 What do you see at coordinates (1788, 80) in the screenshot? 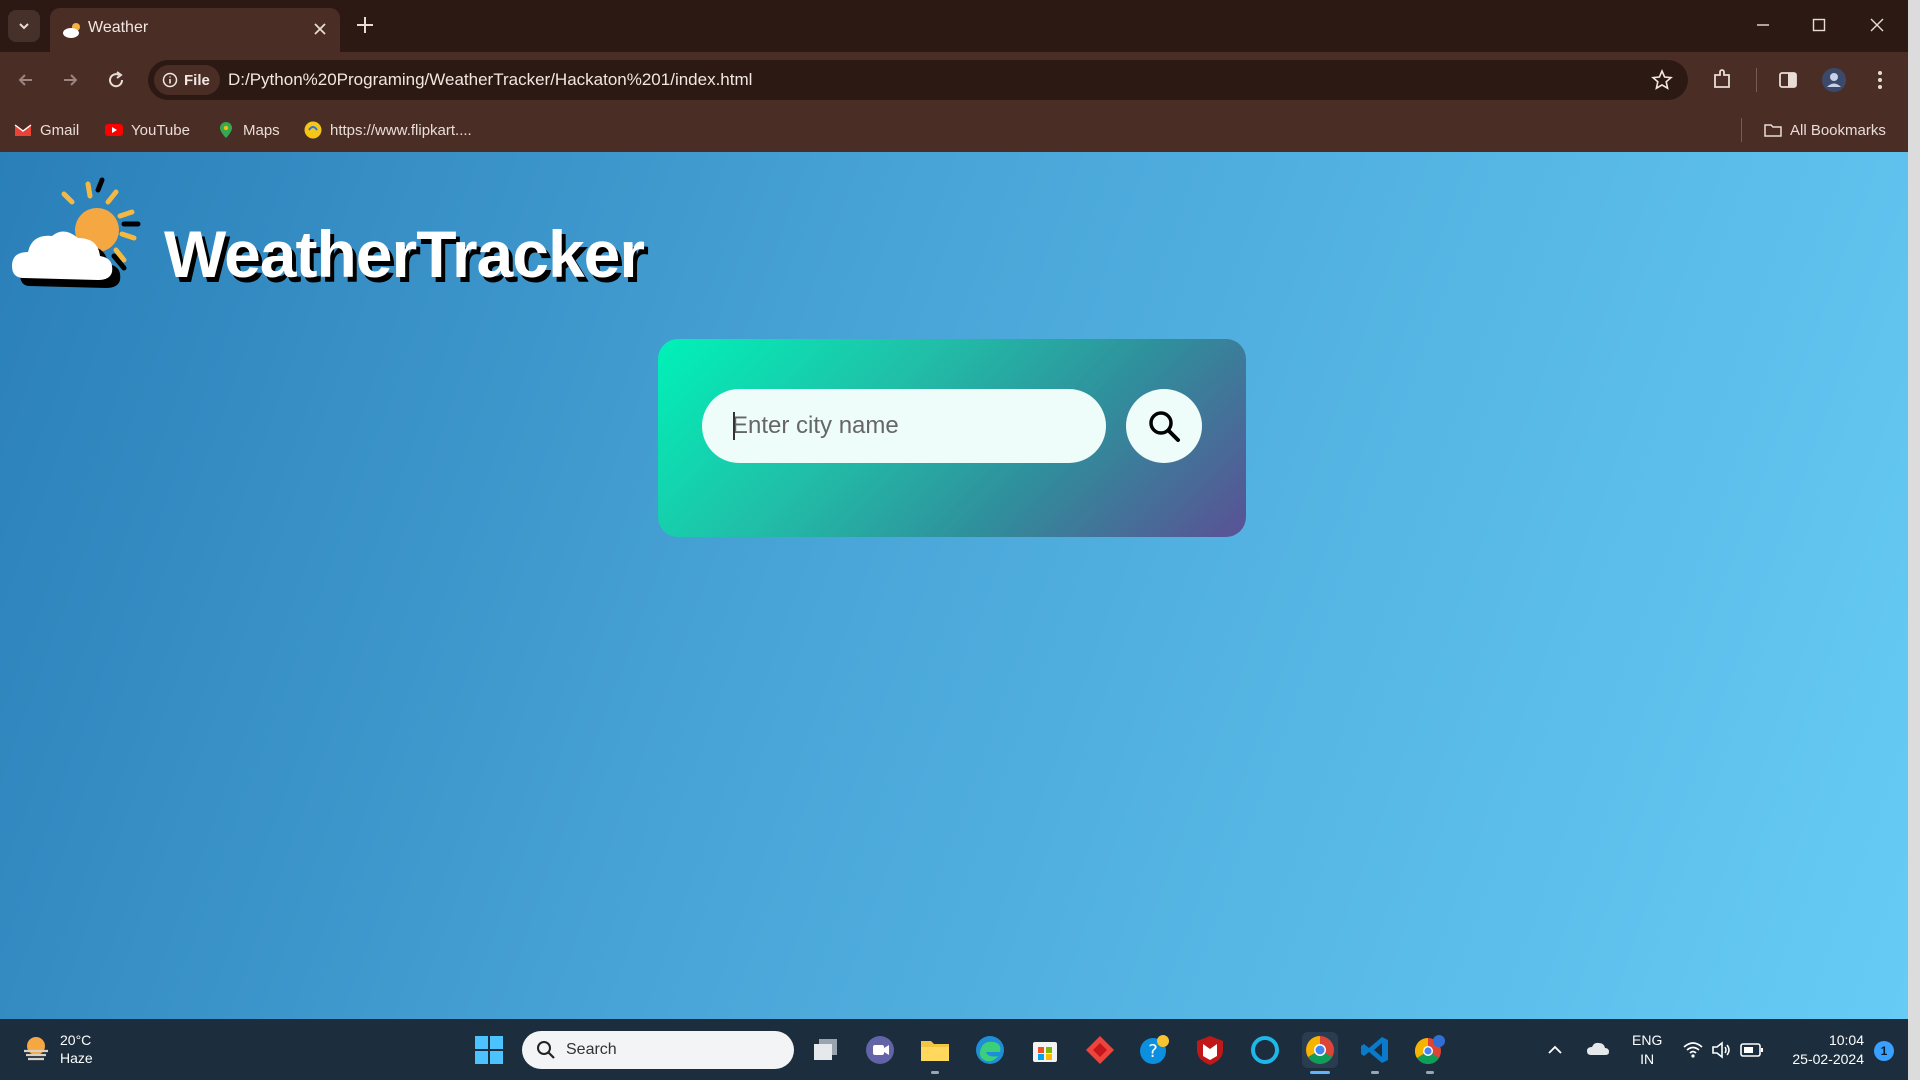
I see `side-panel-icon` at bounding box center [1788, 80].